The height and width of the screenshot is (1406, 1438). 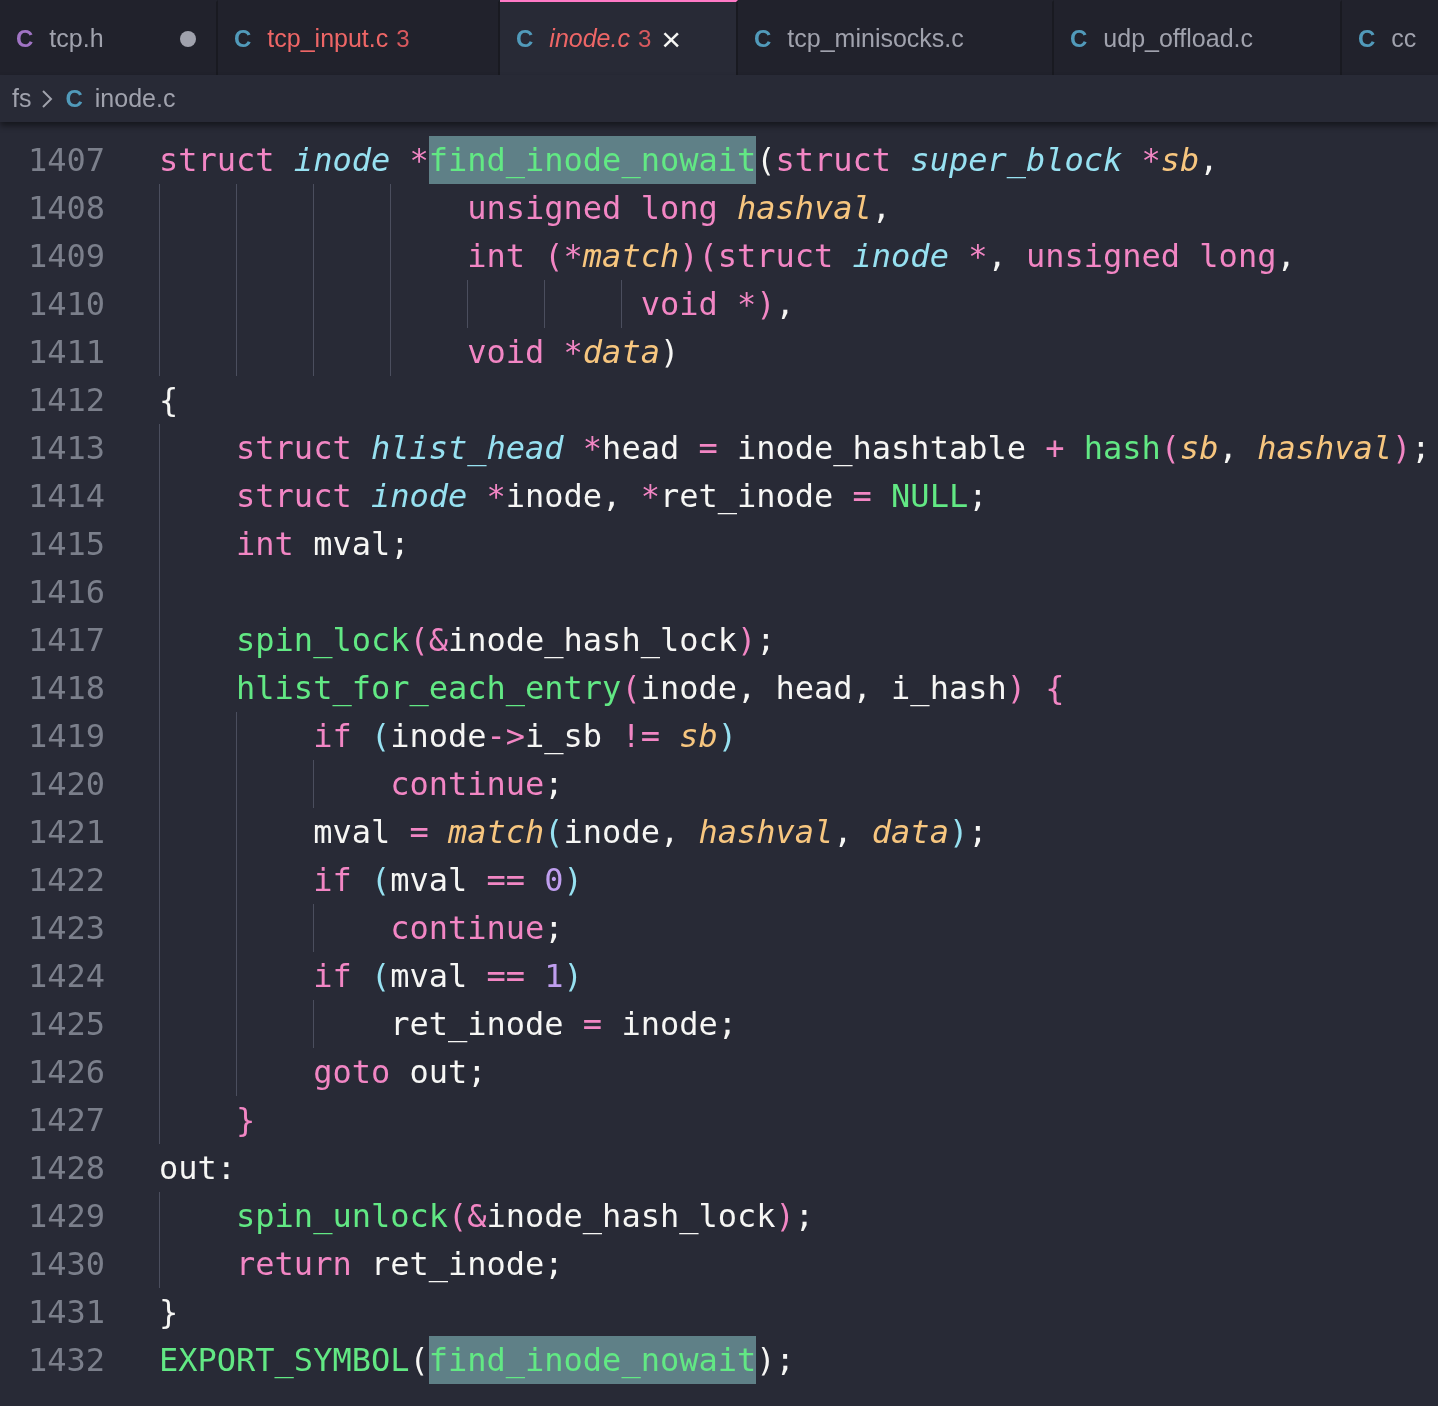 I want to click on line-number: 1423, so click(x=65, y=928).